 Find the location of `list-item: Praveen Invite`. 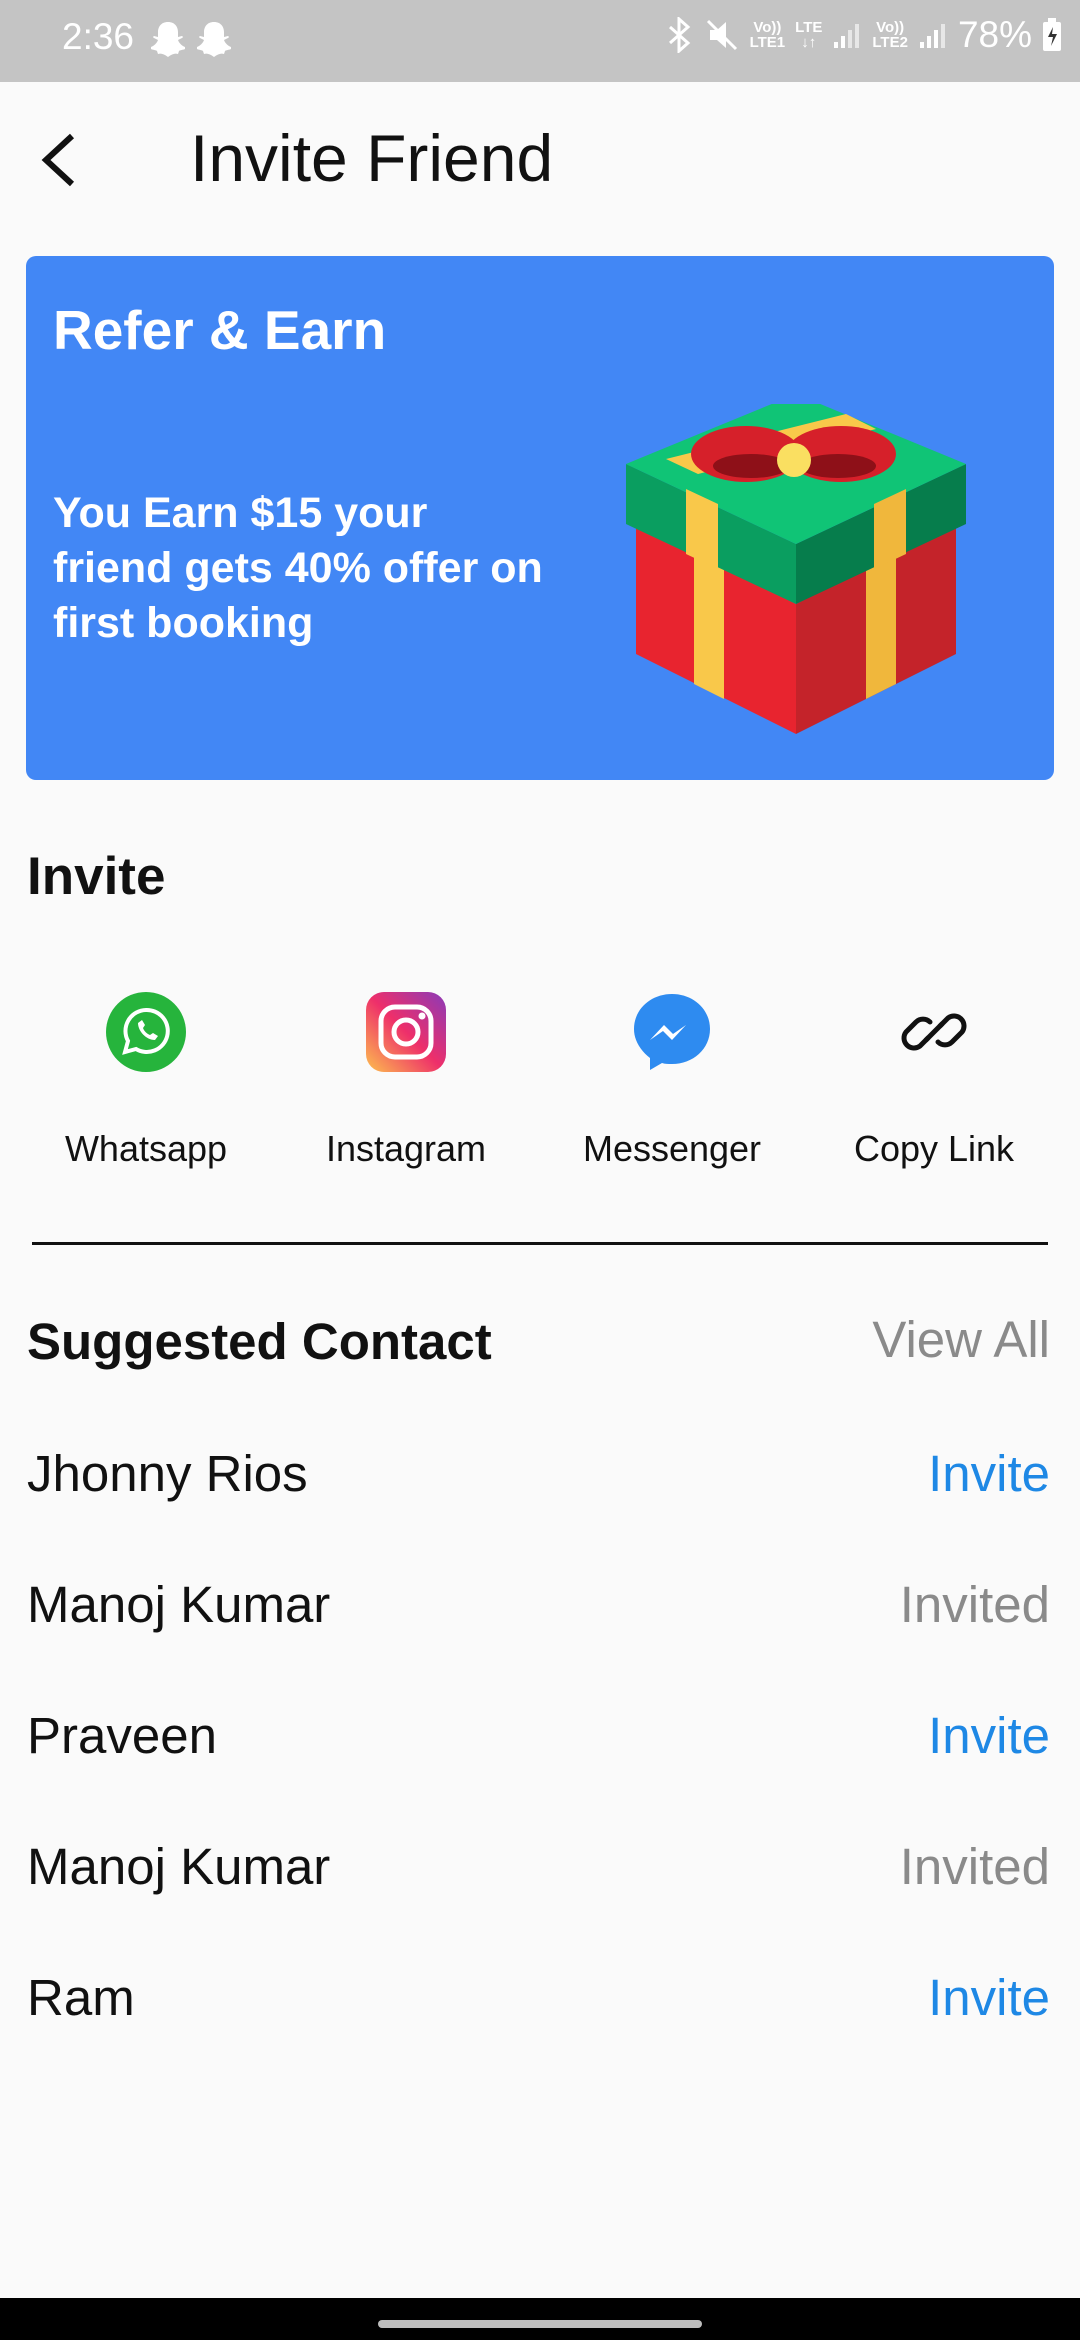

list-item: Praveen Invite is located at coordinates (540, 1759).